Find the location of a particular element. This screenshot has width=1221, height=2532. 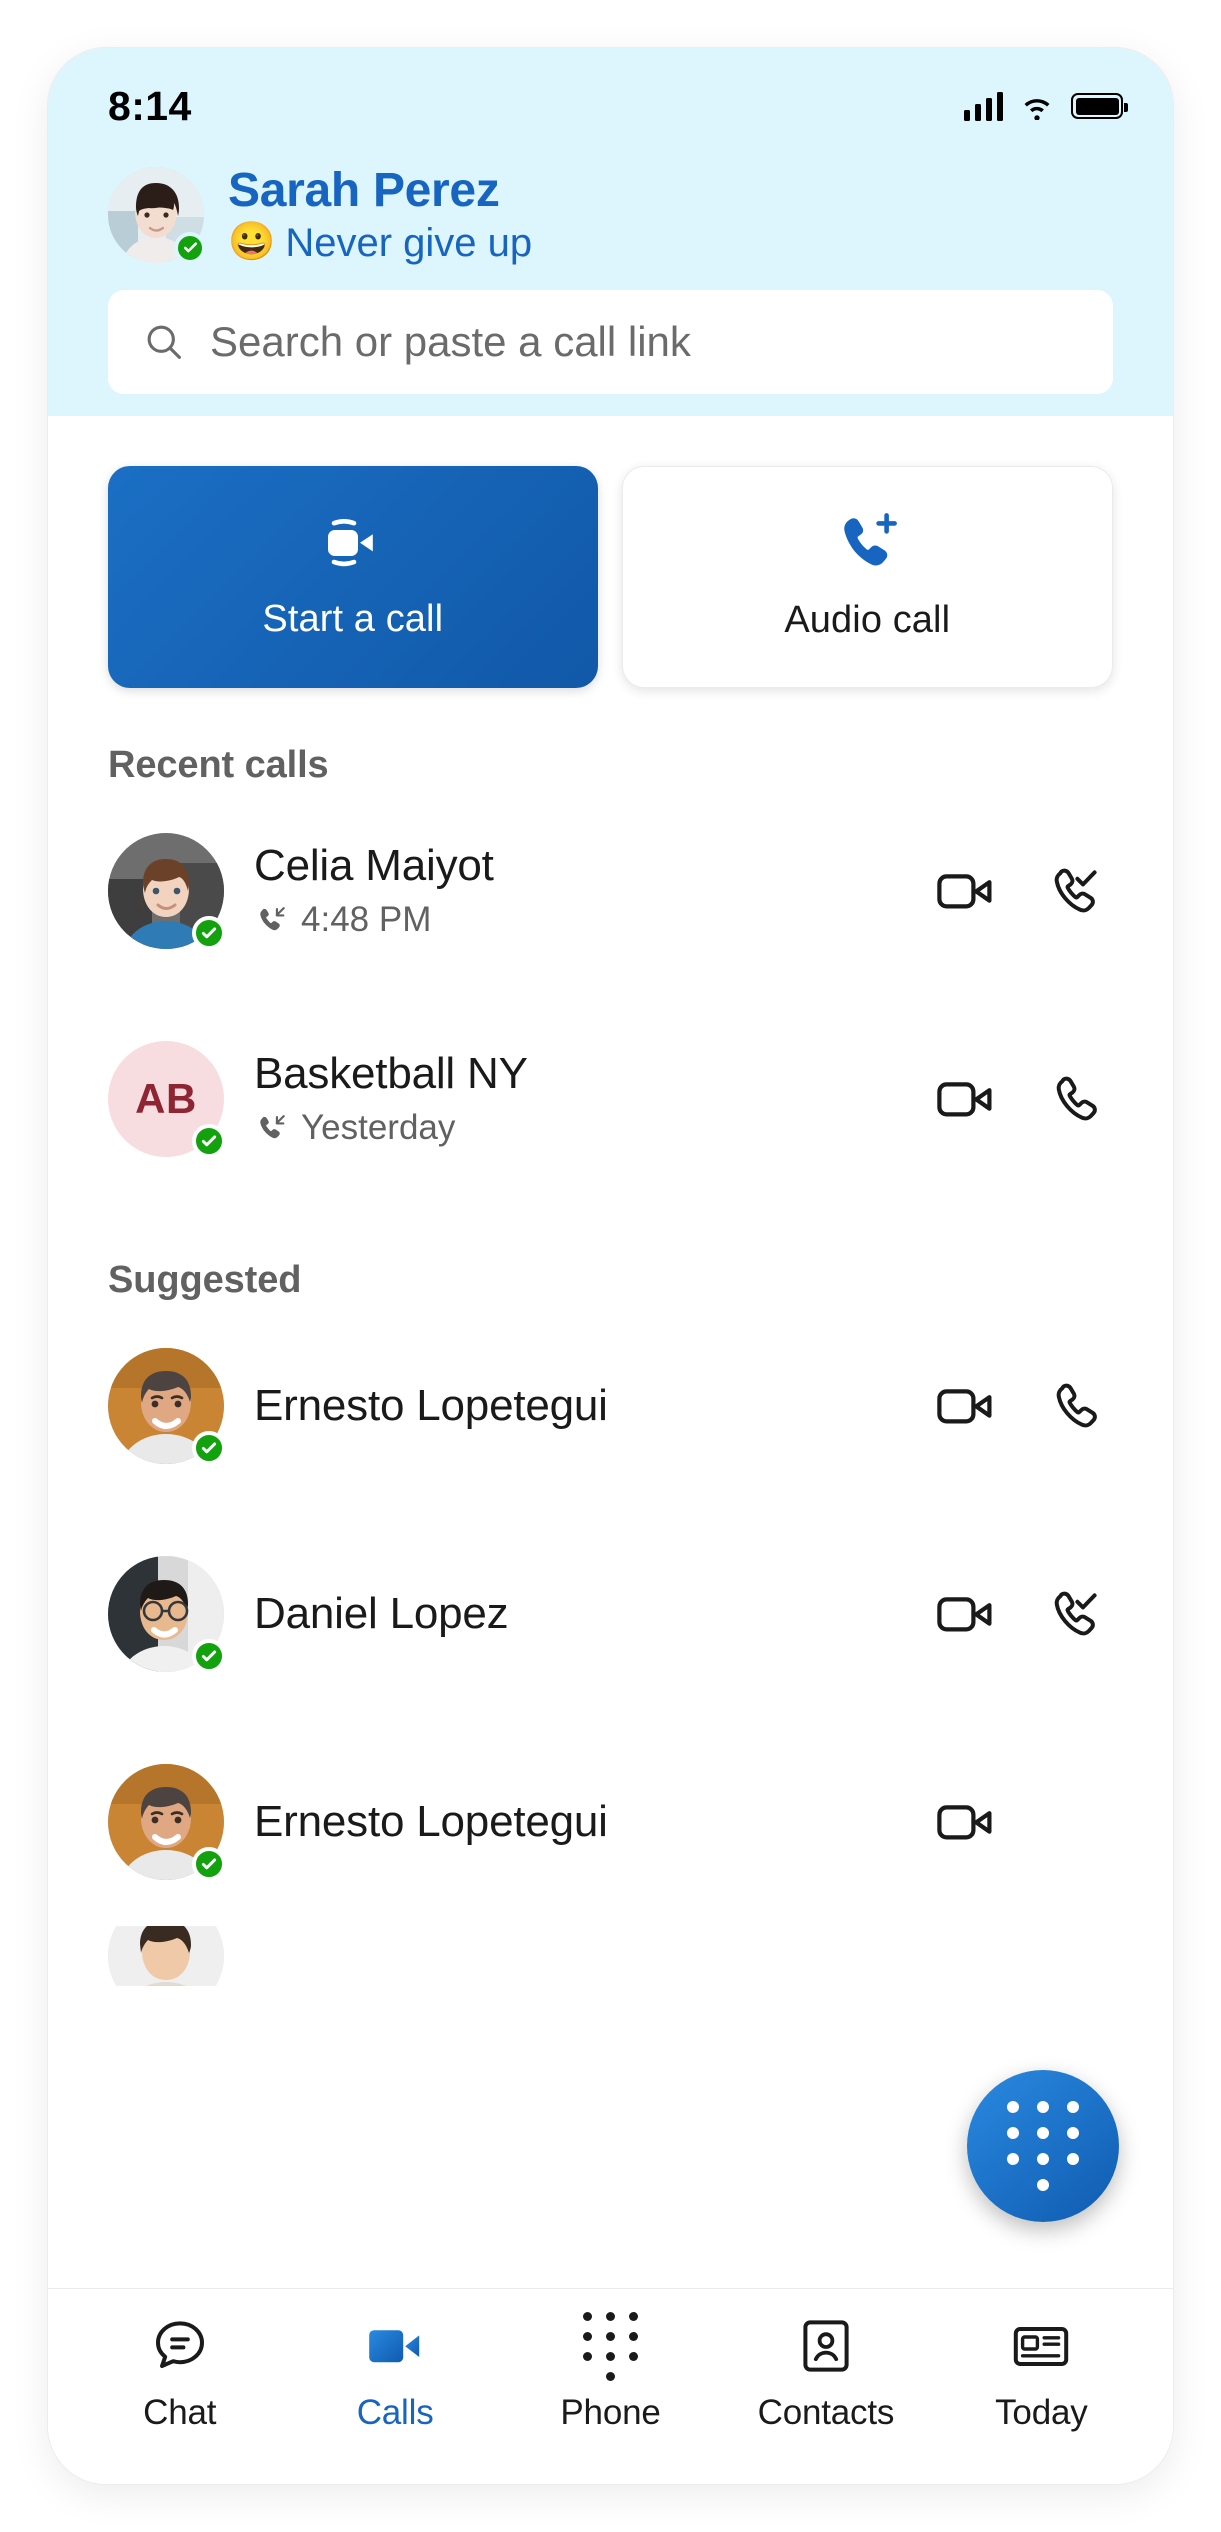

section-title-suggested: Suggested is located at coordinates (205, 1279).